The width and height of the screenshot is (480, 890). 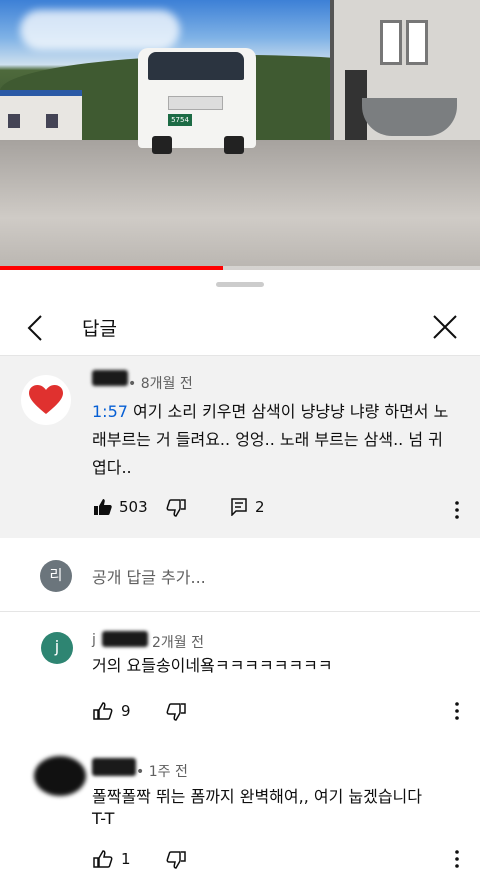 I want to click on video-frame-grill, so click(x=195, y=103).